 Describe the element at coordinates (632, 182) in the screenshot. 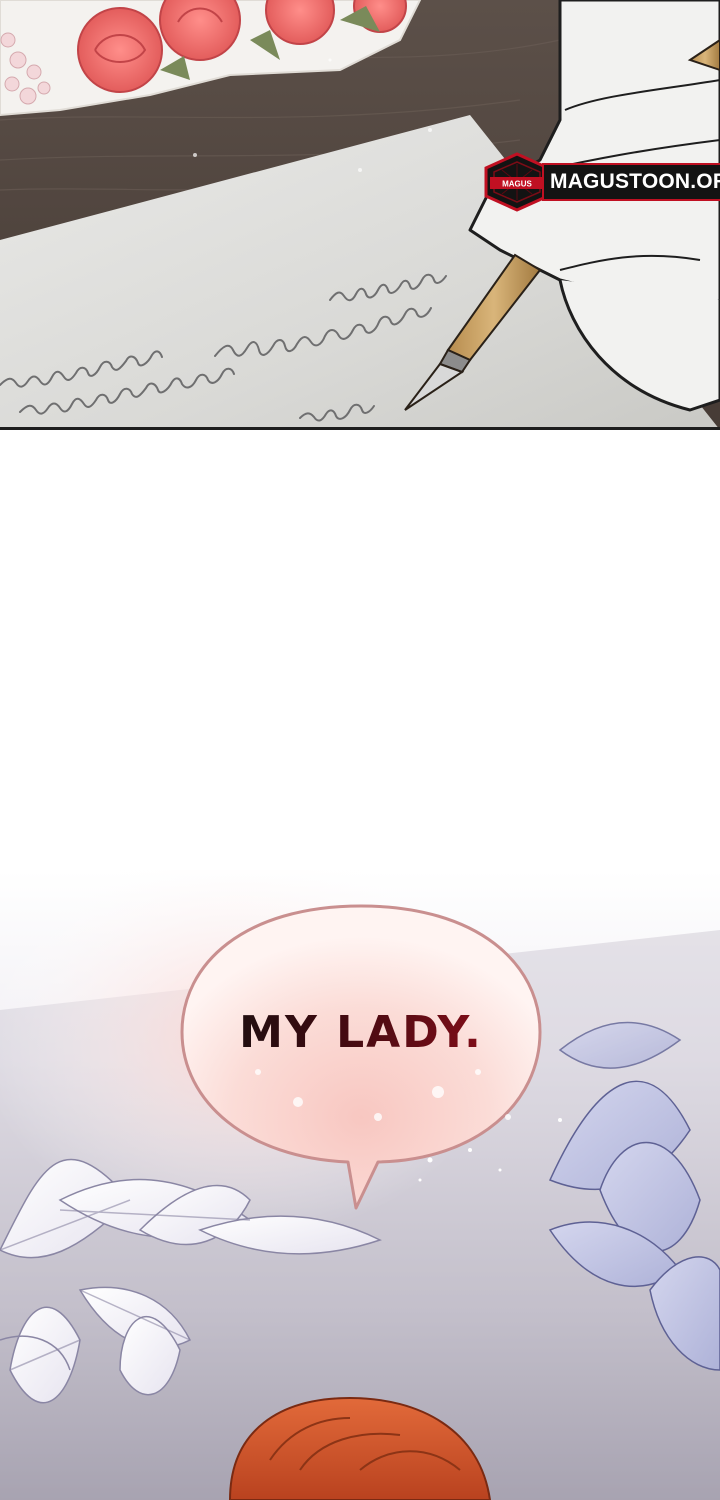

I see `watermark-site-label: MAGUSTOON.ORG` at that location.